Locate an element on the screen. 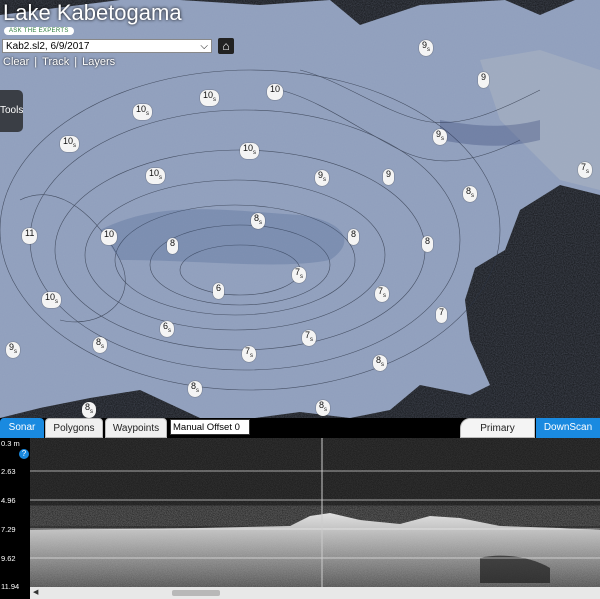 The image size is (600, 599). clear-link: Clear is located at coordinates (16, 62).